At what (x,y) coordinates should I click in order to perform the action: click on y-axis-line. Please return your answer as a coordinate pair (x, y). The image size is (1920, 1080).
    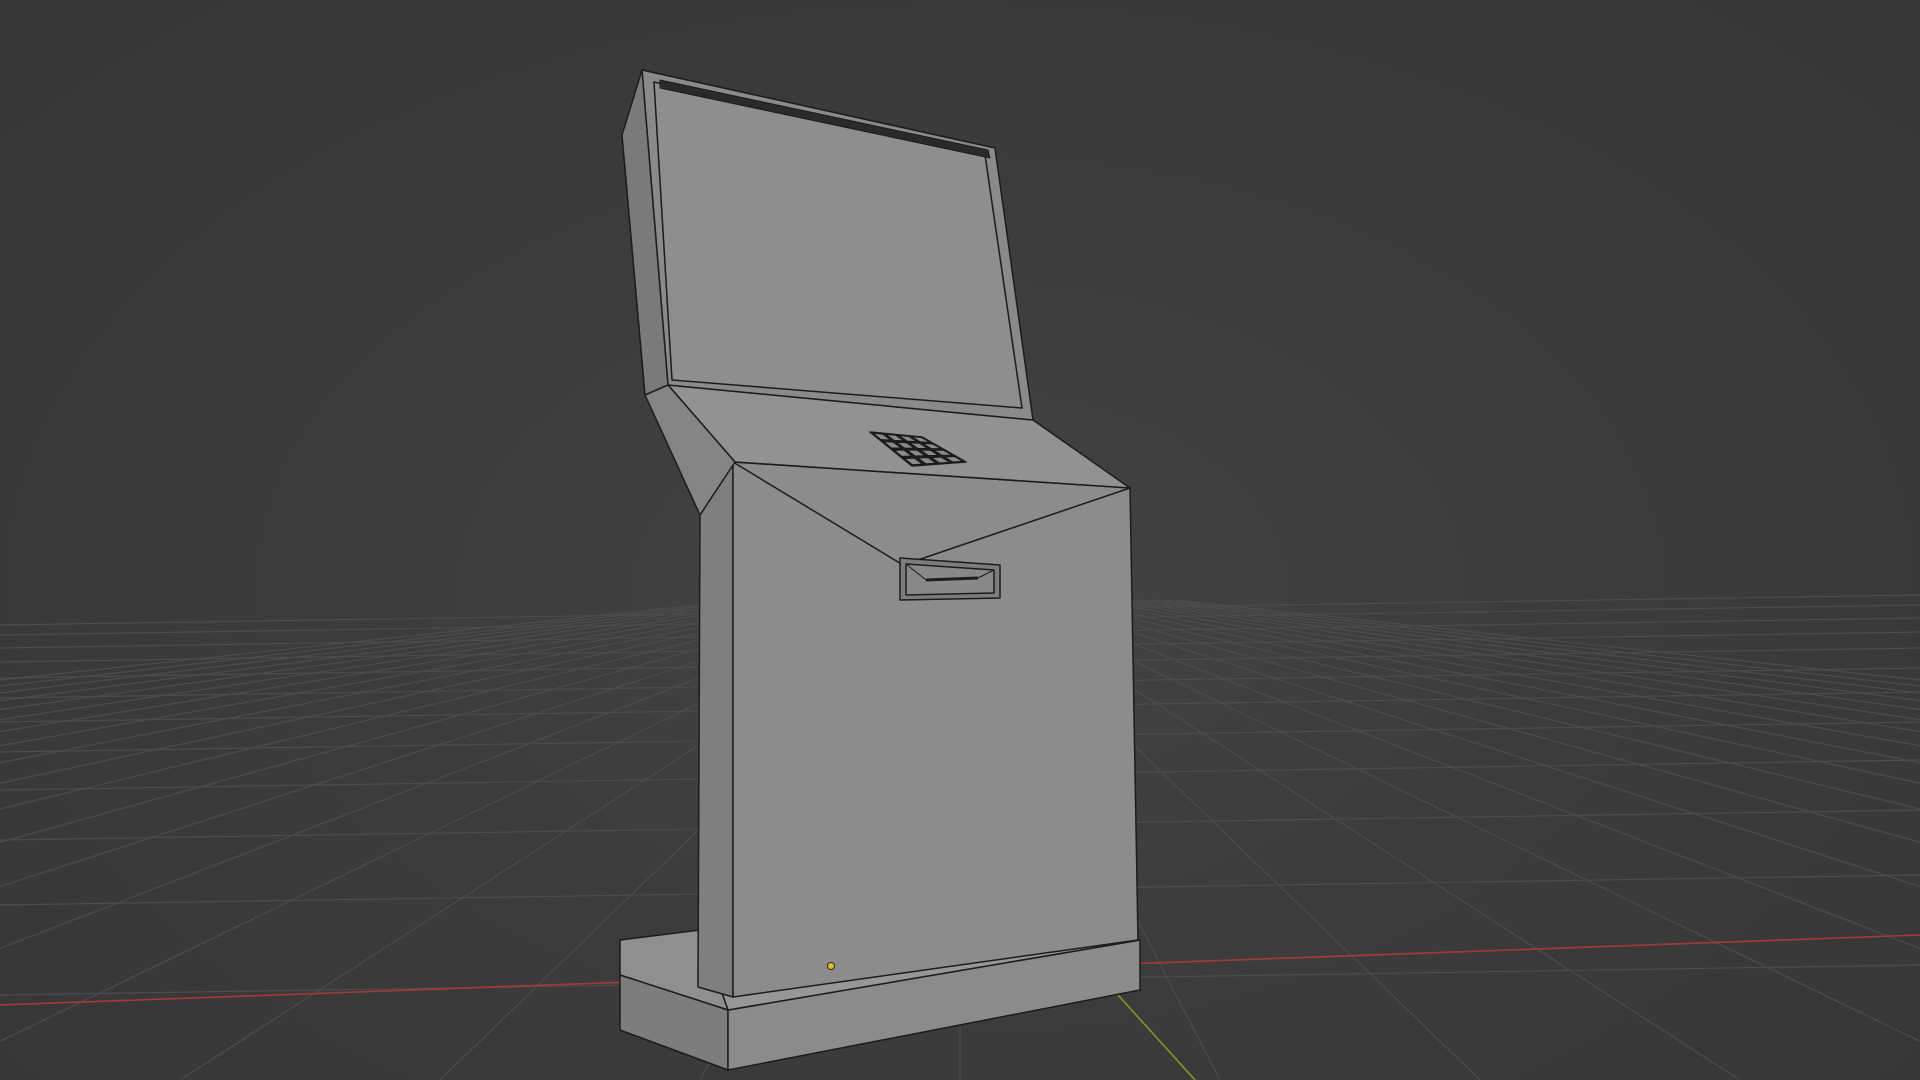
    Looking at the image, I should click on (1156, 1037).